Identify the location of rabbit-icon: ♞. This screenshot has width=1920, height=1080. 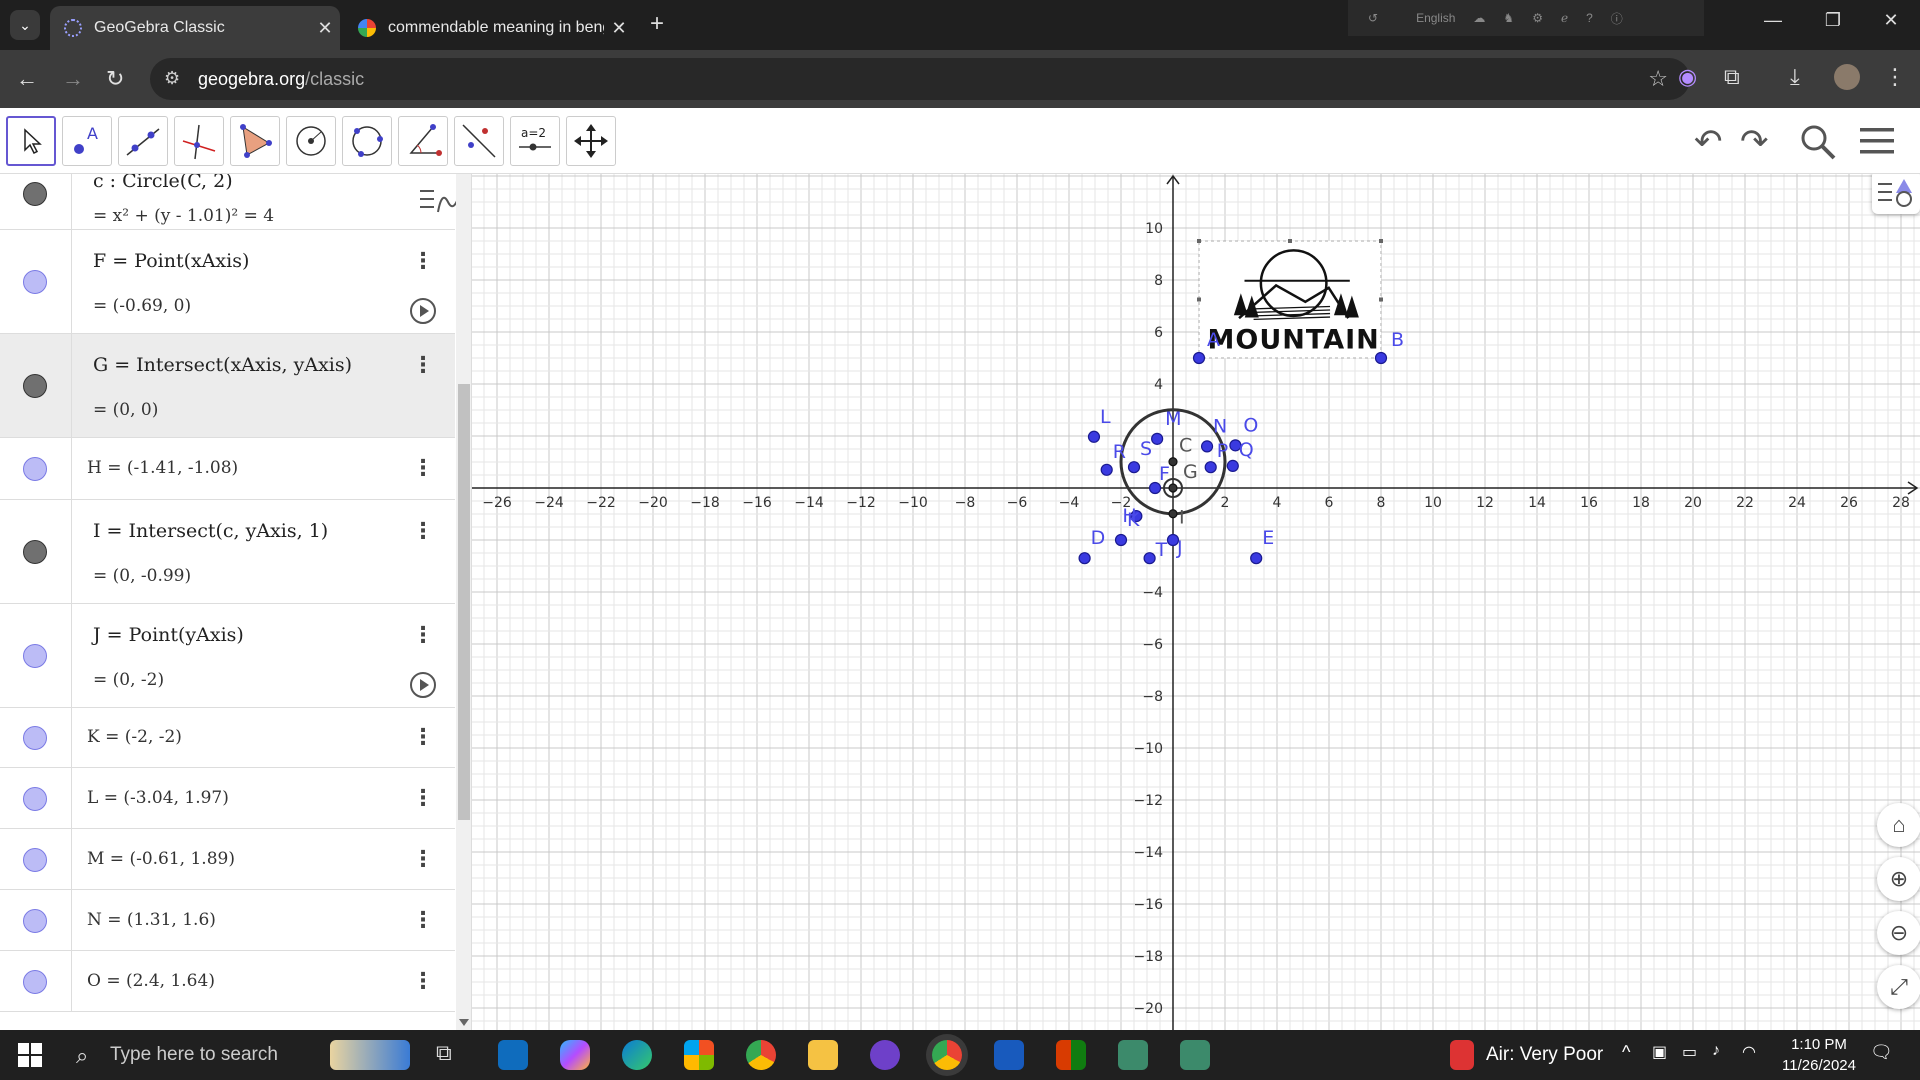
(1508, 18).